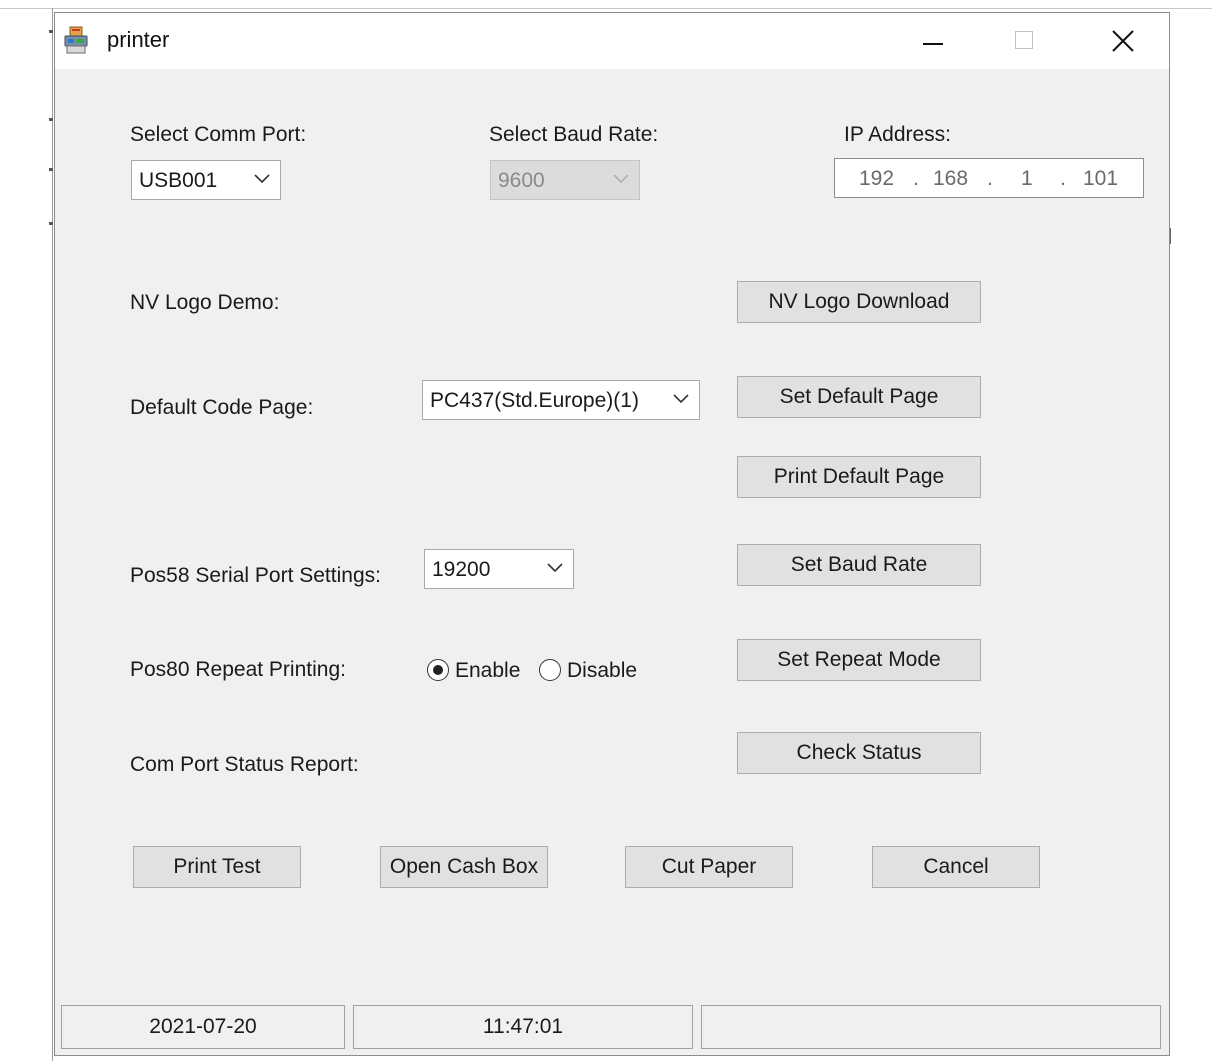 This screenshot has width=1212, height=1061. I want to click on status-bar: 2021-07-20 11:47:01, so click(612, 1028).